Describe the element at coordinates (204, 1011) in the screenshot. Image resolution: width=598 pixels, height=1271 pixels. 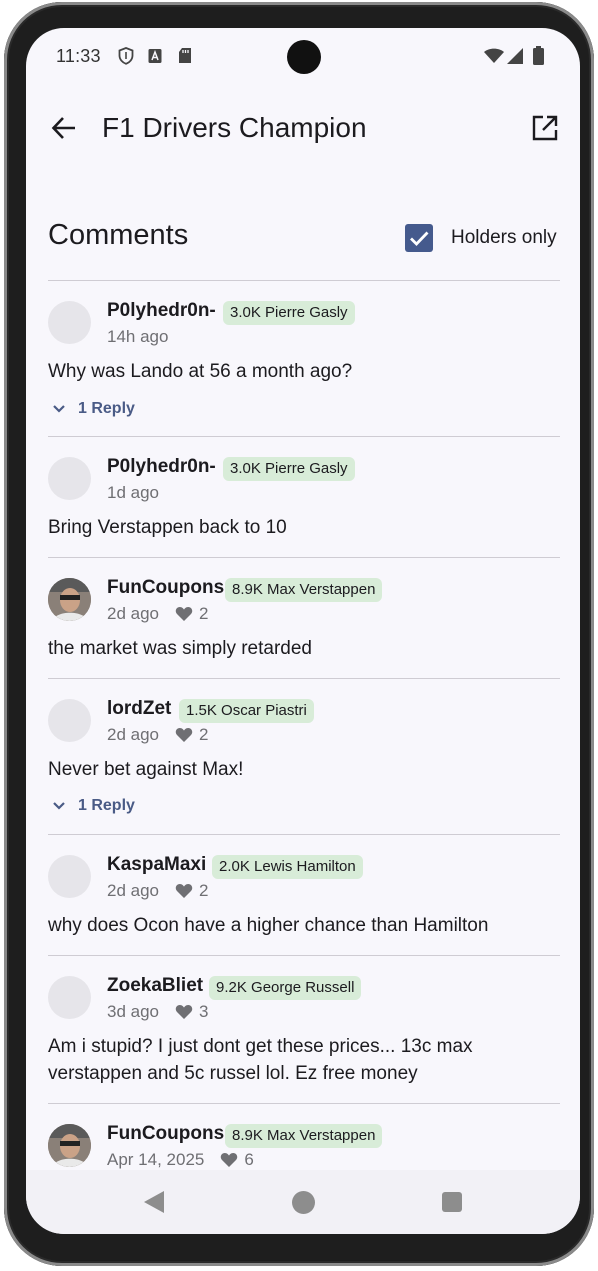
I see `like-count: 3` at that location.